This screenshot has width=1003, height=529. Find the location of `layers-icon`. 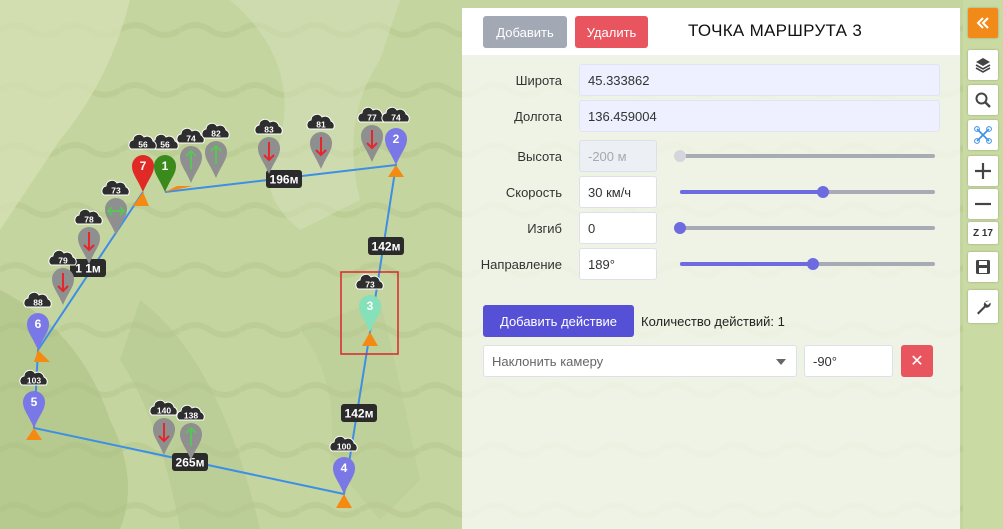

layers-icon is located at coordinates (983, 65).